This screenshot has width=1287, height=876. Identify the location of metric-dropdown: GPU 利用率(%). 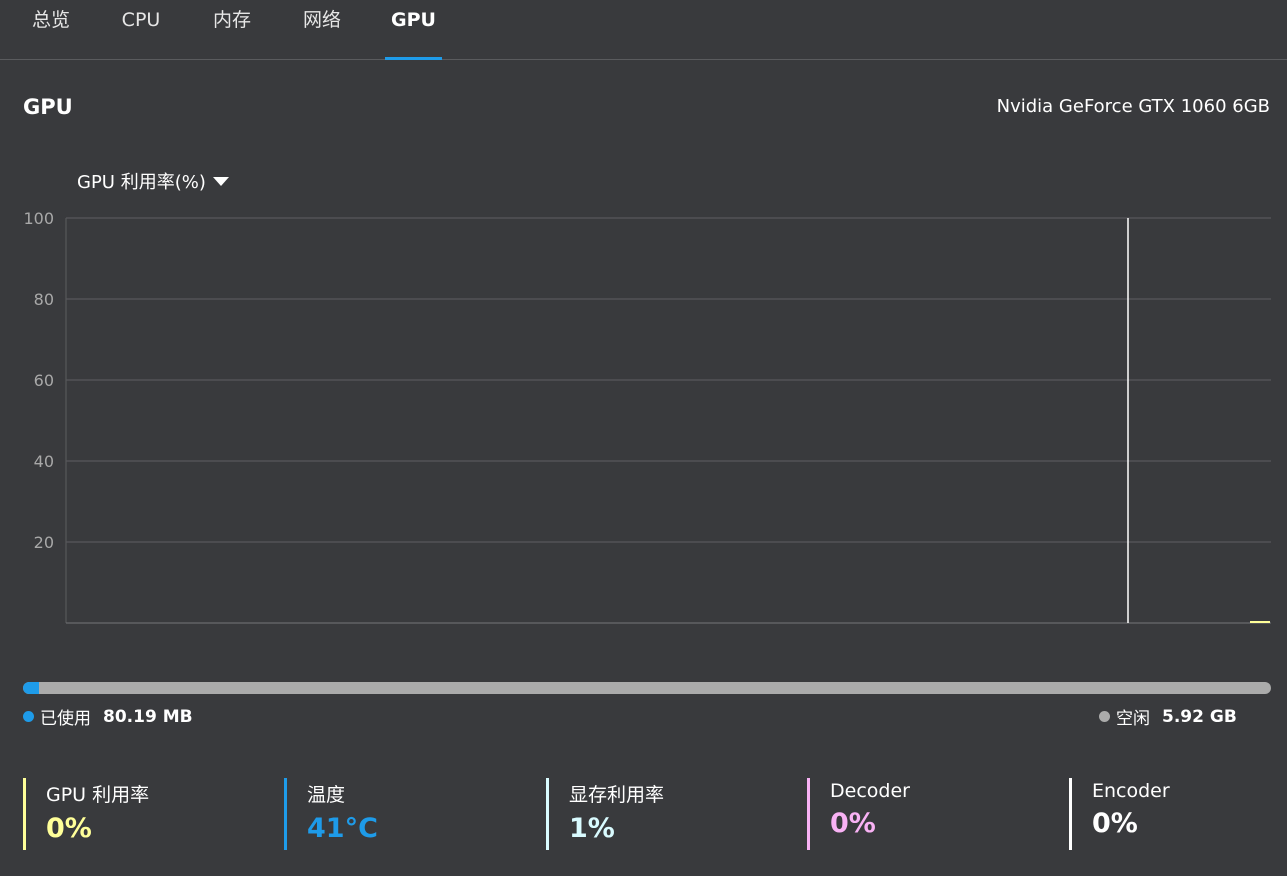
(153, 181).